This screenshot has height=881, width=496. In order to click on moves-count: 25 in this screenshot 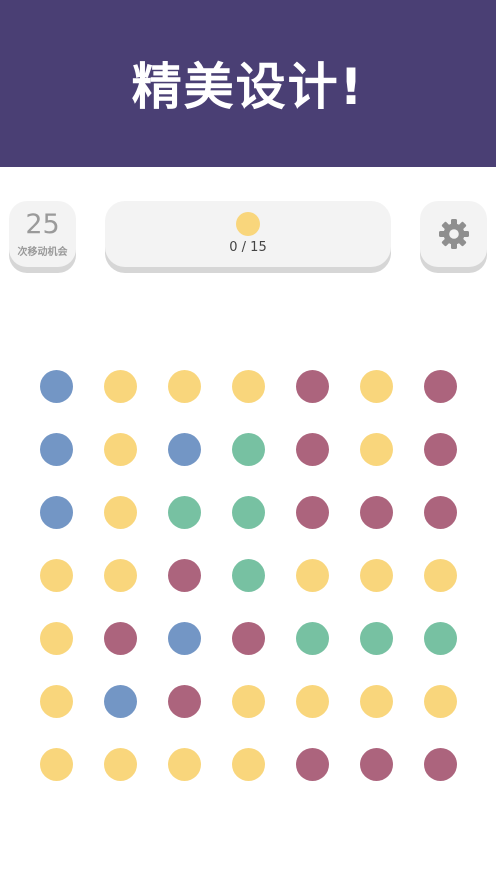, I will do `click(42, 224)`.